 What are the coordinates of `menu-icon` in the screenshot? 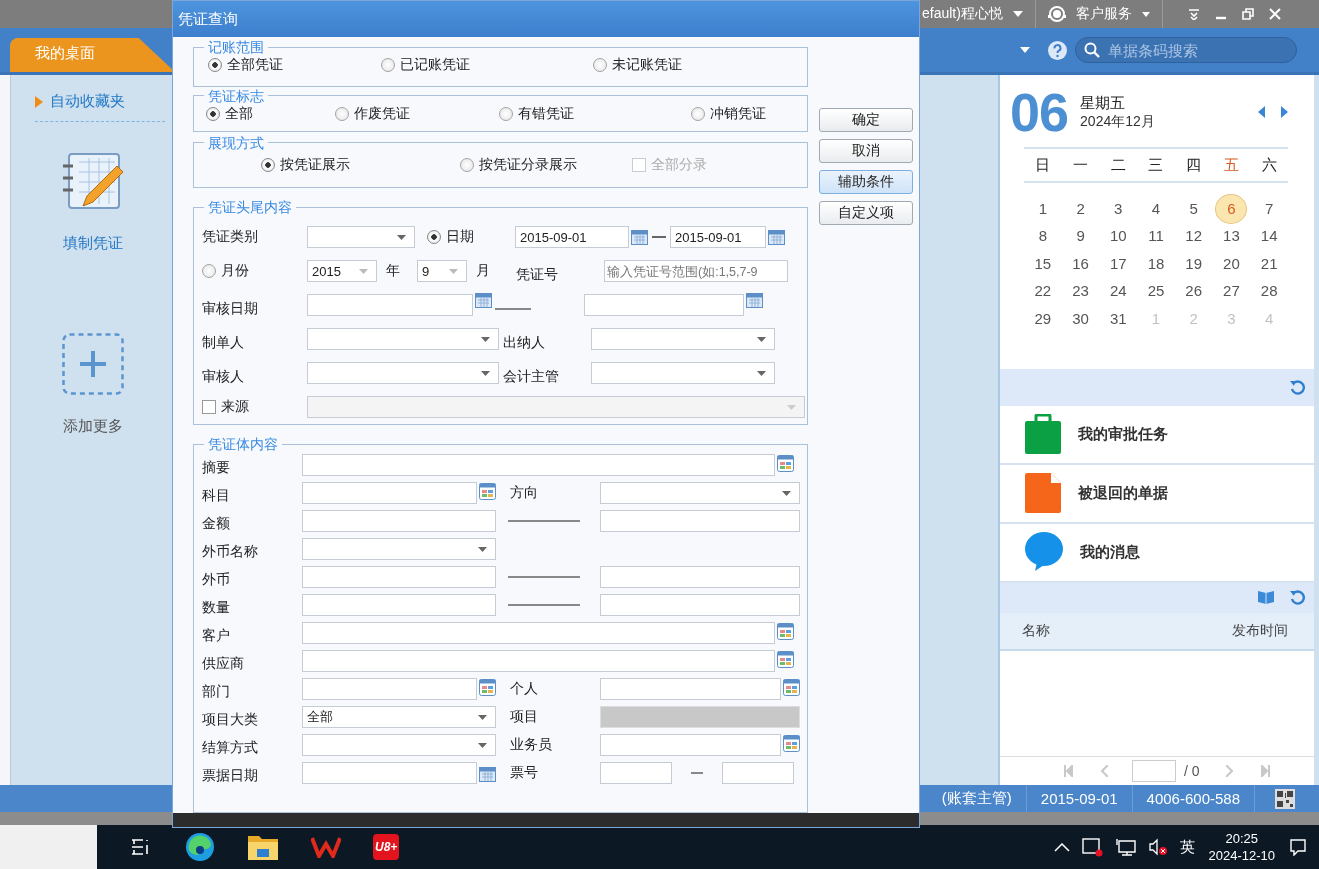 It's located at (1193, 14).